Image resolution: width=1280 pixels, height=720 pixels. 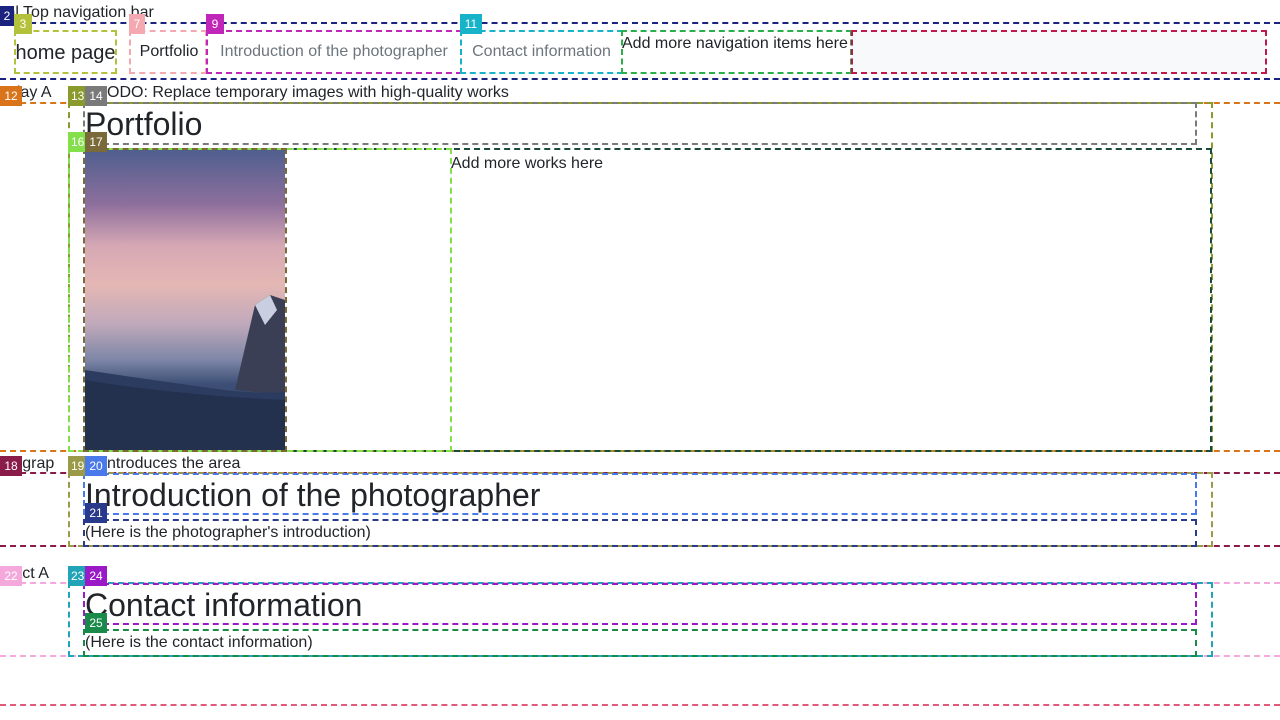 What do you see at coordinates (96, 576) in the screenshot?
I see `badge-24: 24` at bounding box center [96, 576].